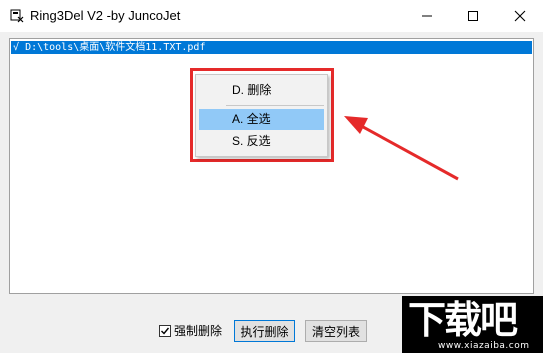  What do you see at coordinates (261, 141) in the screenshot?
I see `menu-item-invert-selection: S. 反选` at bounding box center [261, 141].